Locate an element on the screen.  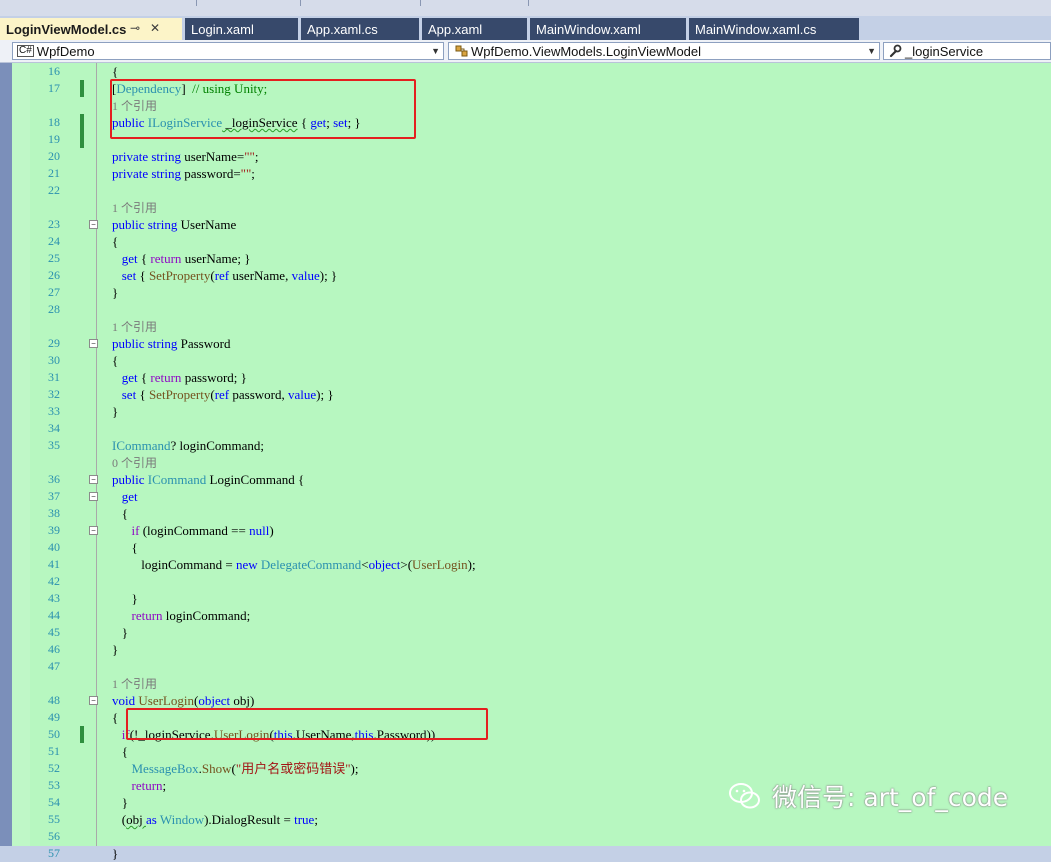
code-line-37: 37 − get is located at coordinates (525, 496).